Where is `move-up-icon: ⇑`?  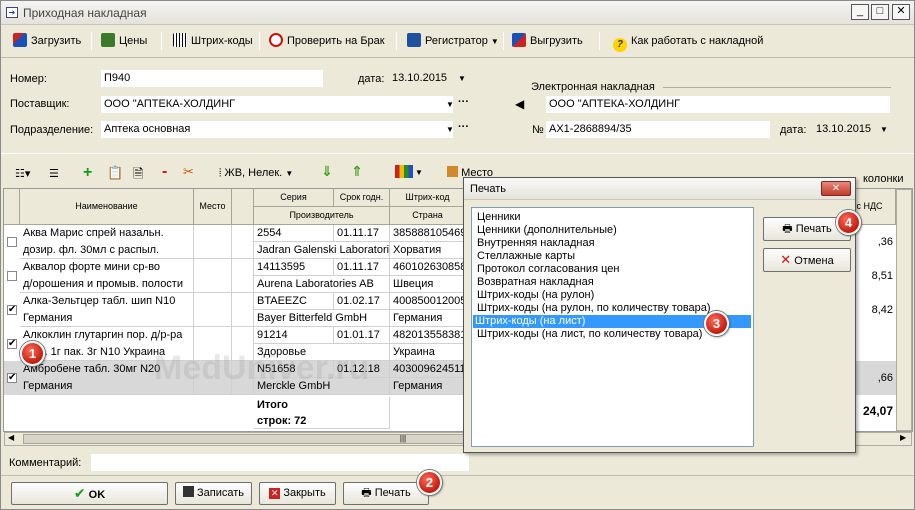
move-up-icon: ⇑ is located at coordinates (357, 171).